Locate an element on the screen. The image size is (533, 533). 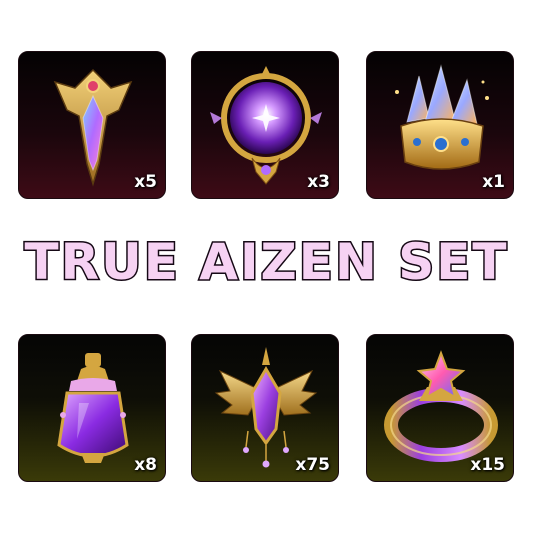
item-quantity: x3 is located at coordinates (318, 182).